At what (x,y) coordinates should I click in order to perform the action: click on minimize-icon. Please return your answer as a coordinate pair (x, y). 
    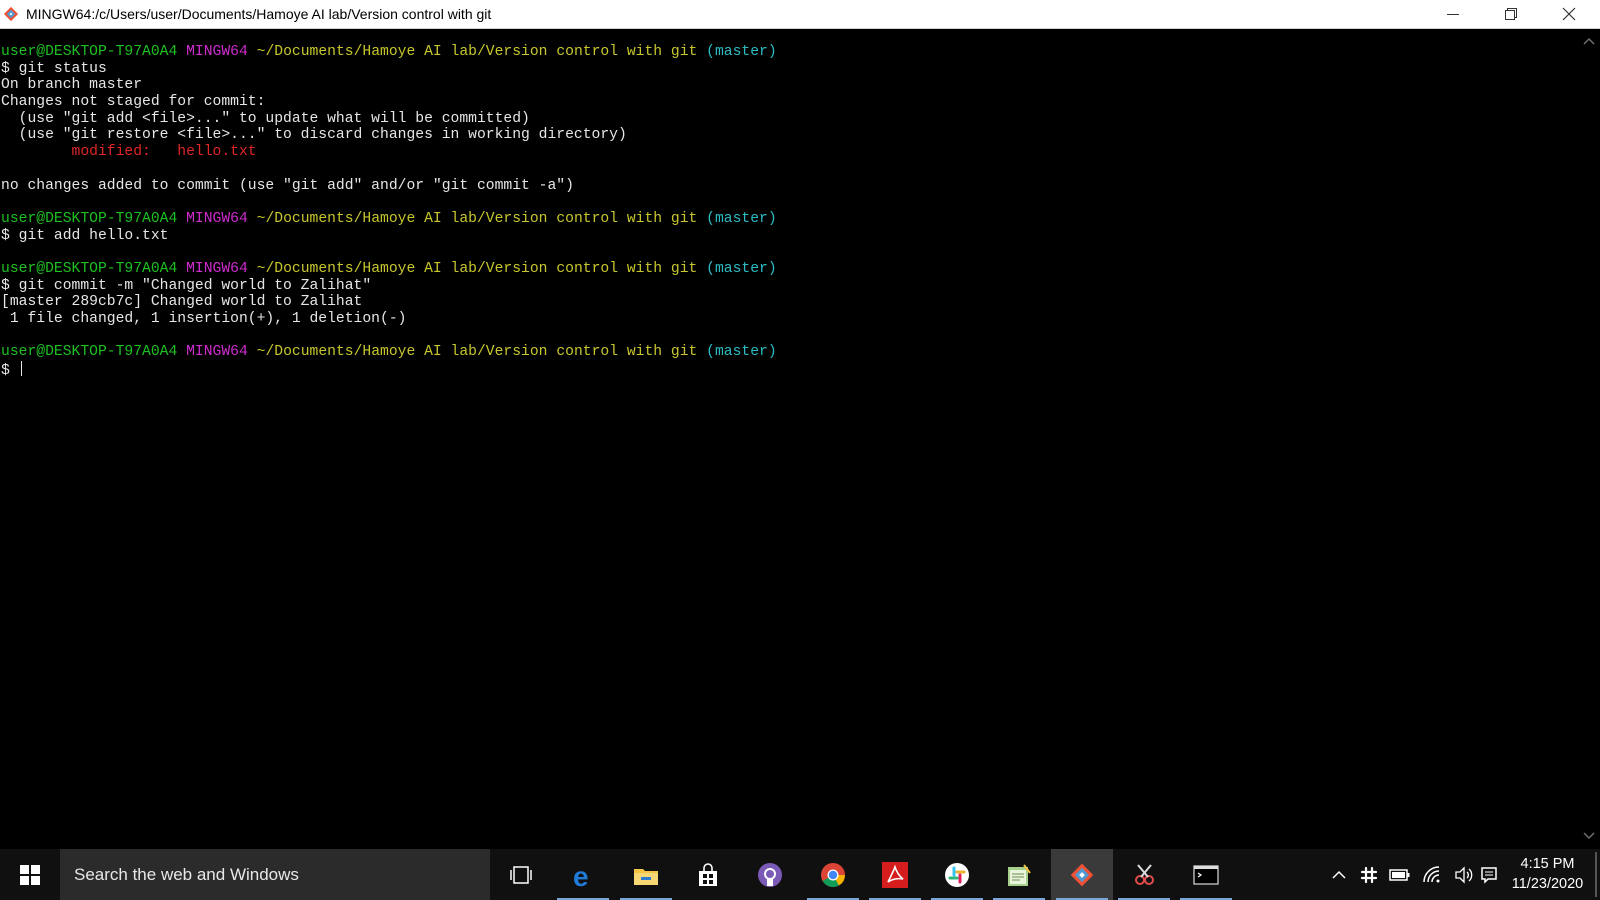
    Looking at the image, I should click on (1453, 14).